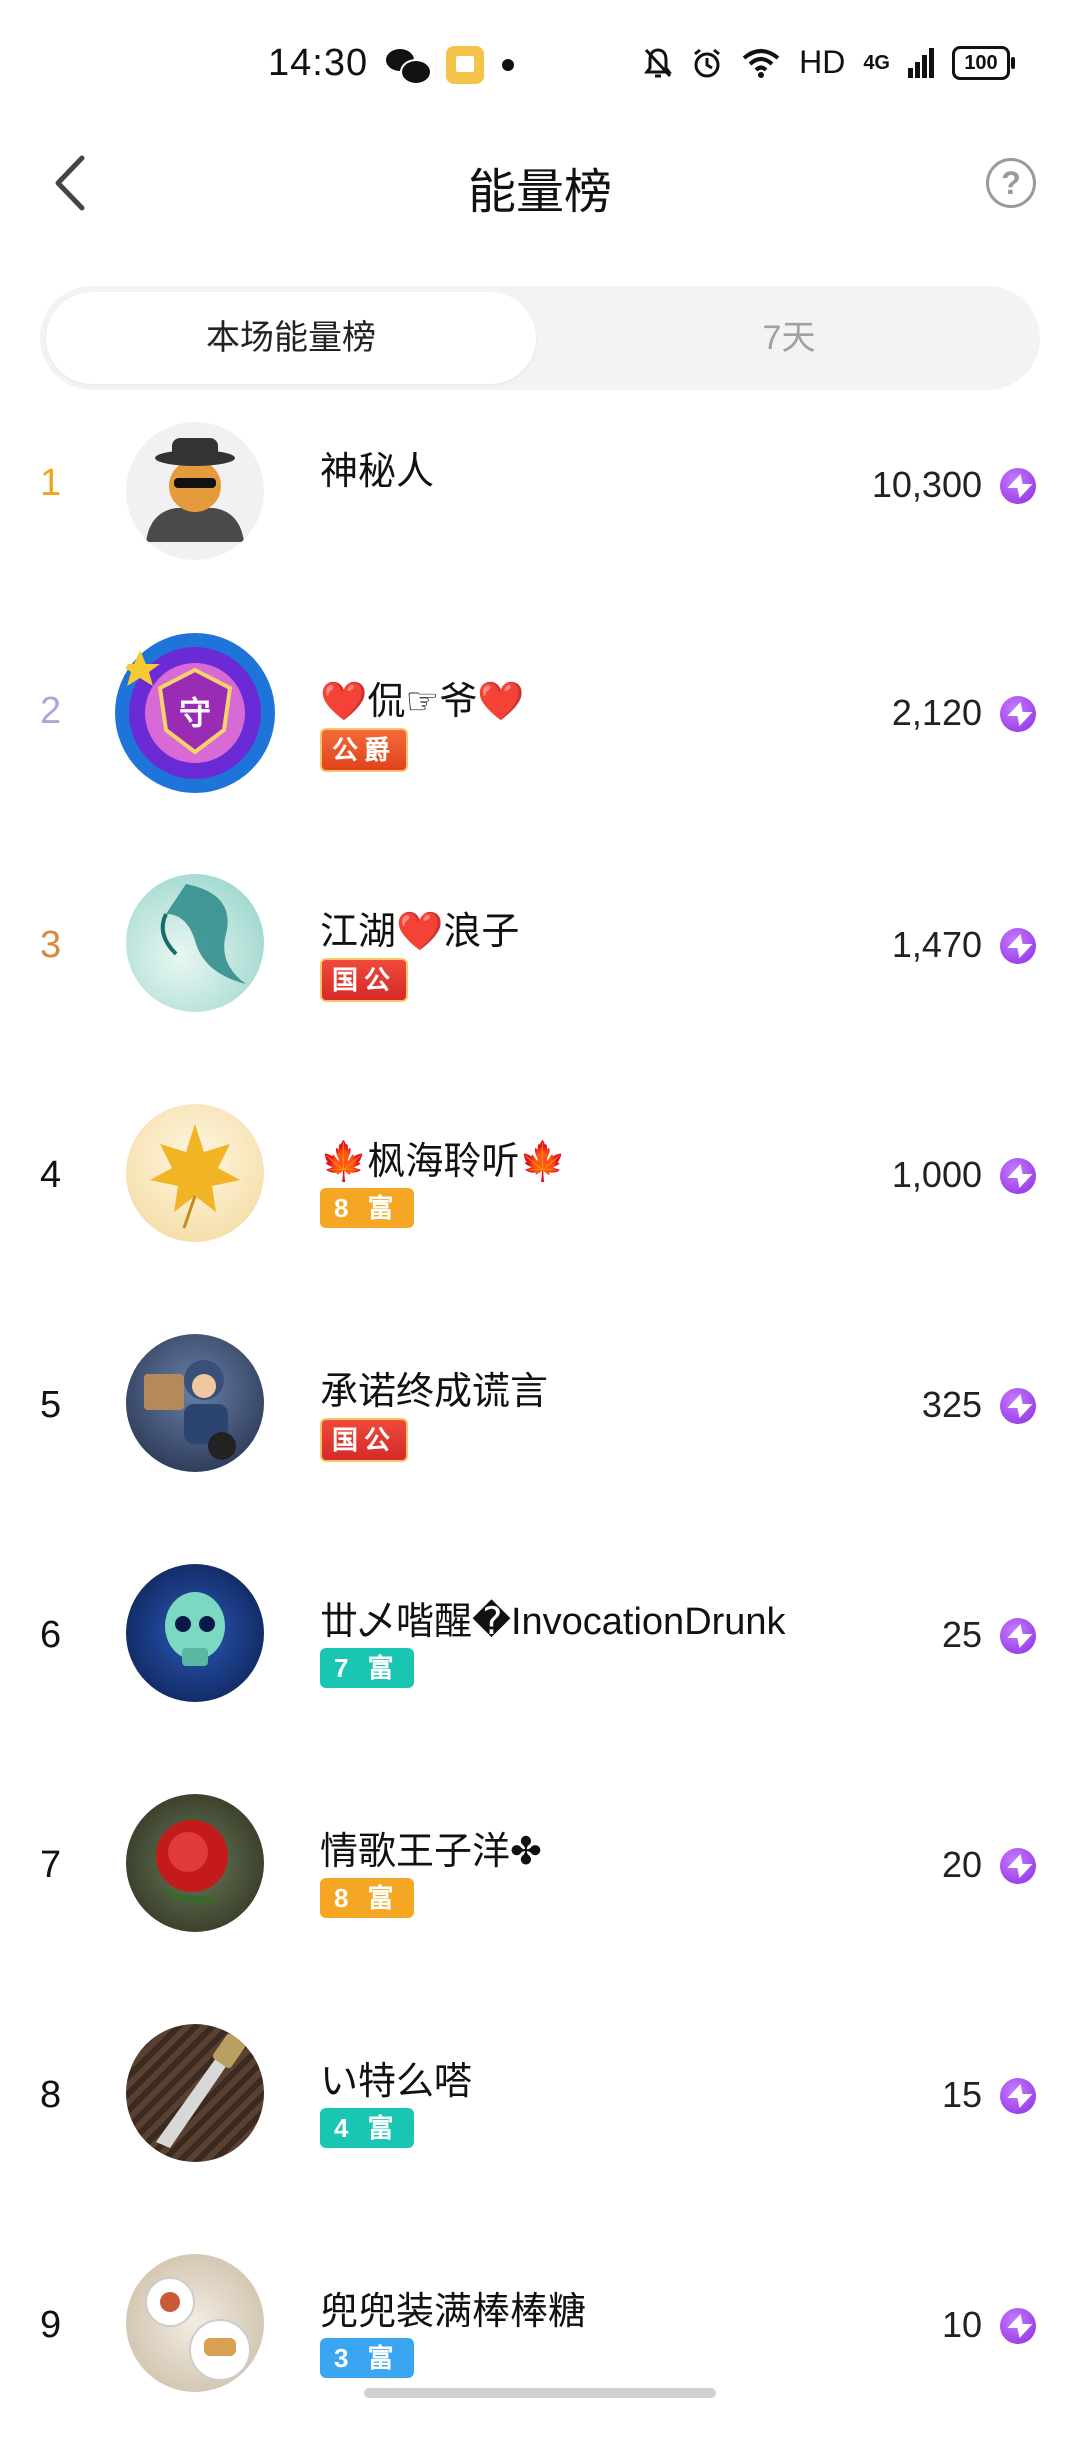 This screenshot has width=1080, height=2456. Describe the element at coordinates (431, 1852) in the screenshot. I see `user-name: 情歌王子洋✤` at that location.